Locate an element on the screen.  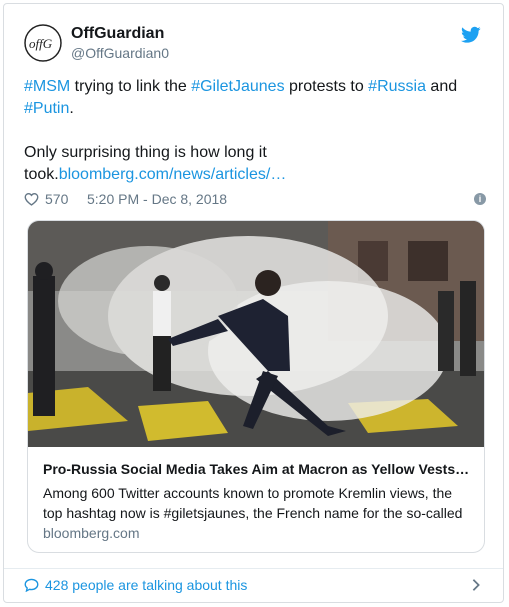
tweet-text-segment: . is located at coordinates (71, 108).